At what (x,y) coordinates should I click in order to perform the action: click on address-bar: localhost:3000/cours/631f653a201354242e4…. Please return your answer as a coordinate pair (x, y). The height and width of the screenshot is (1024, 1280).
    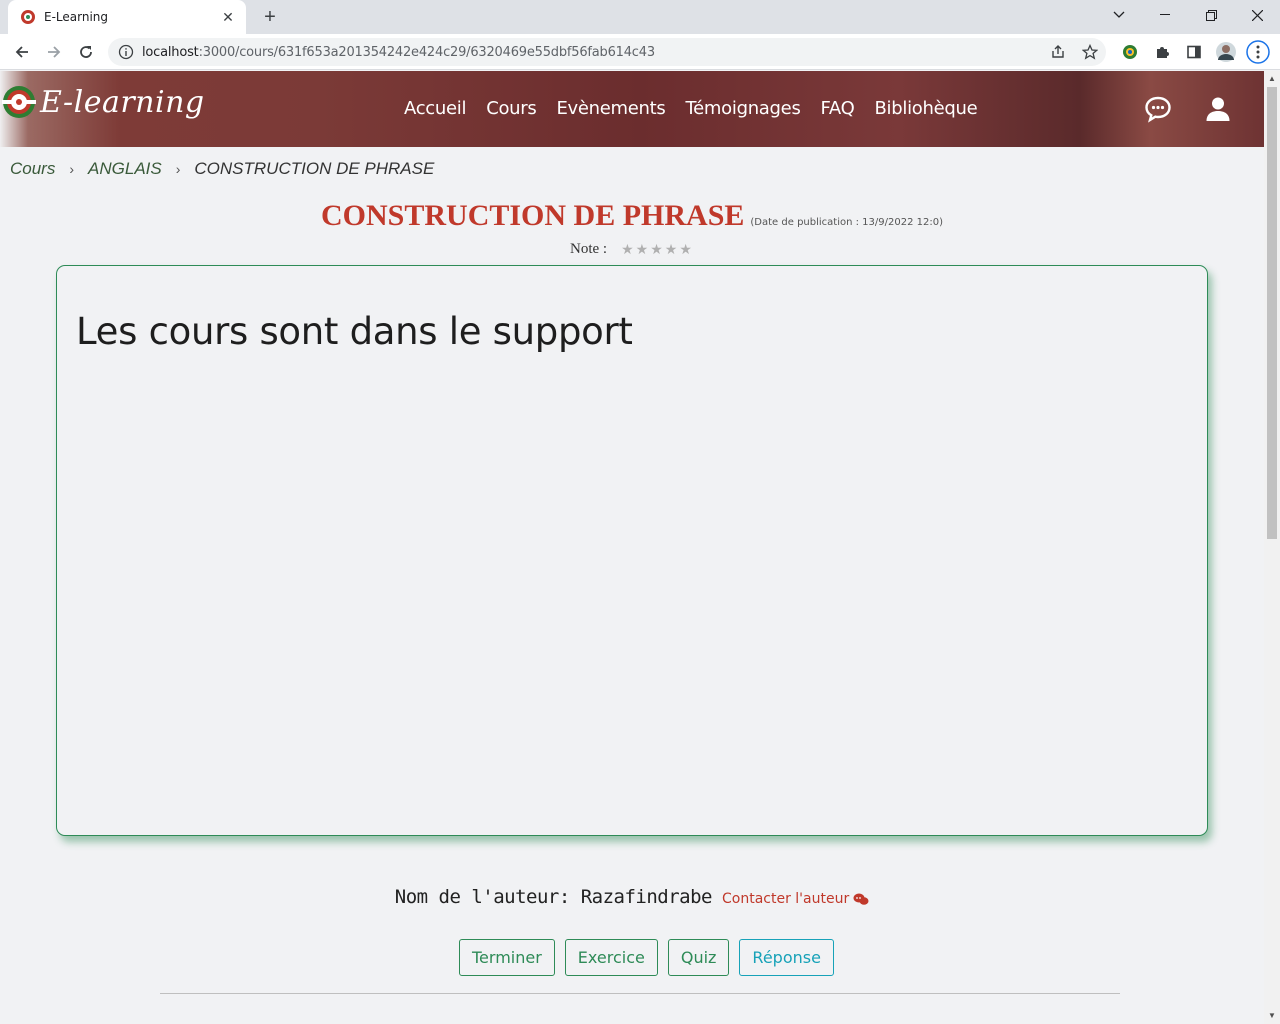
    Looking at the image, I should click on (607, 52).